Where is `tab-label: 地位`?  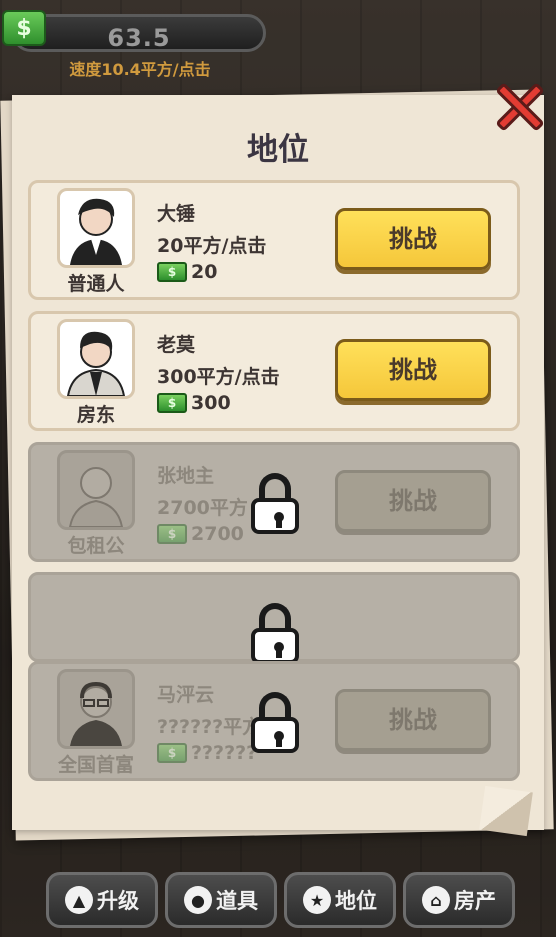
tab-label: 地位 is located at coordinates (356, 901).